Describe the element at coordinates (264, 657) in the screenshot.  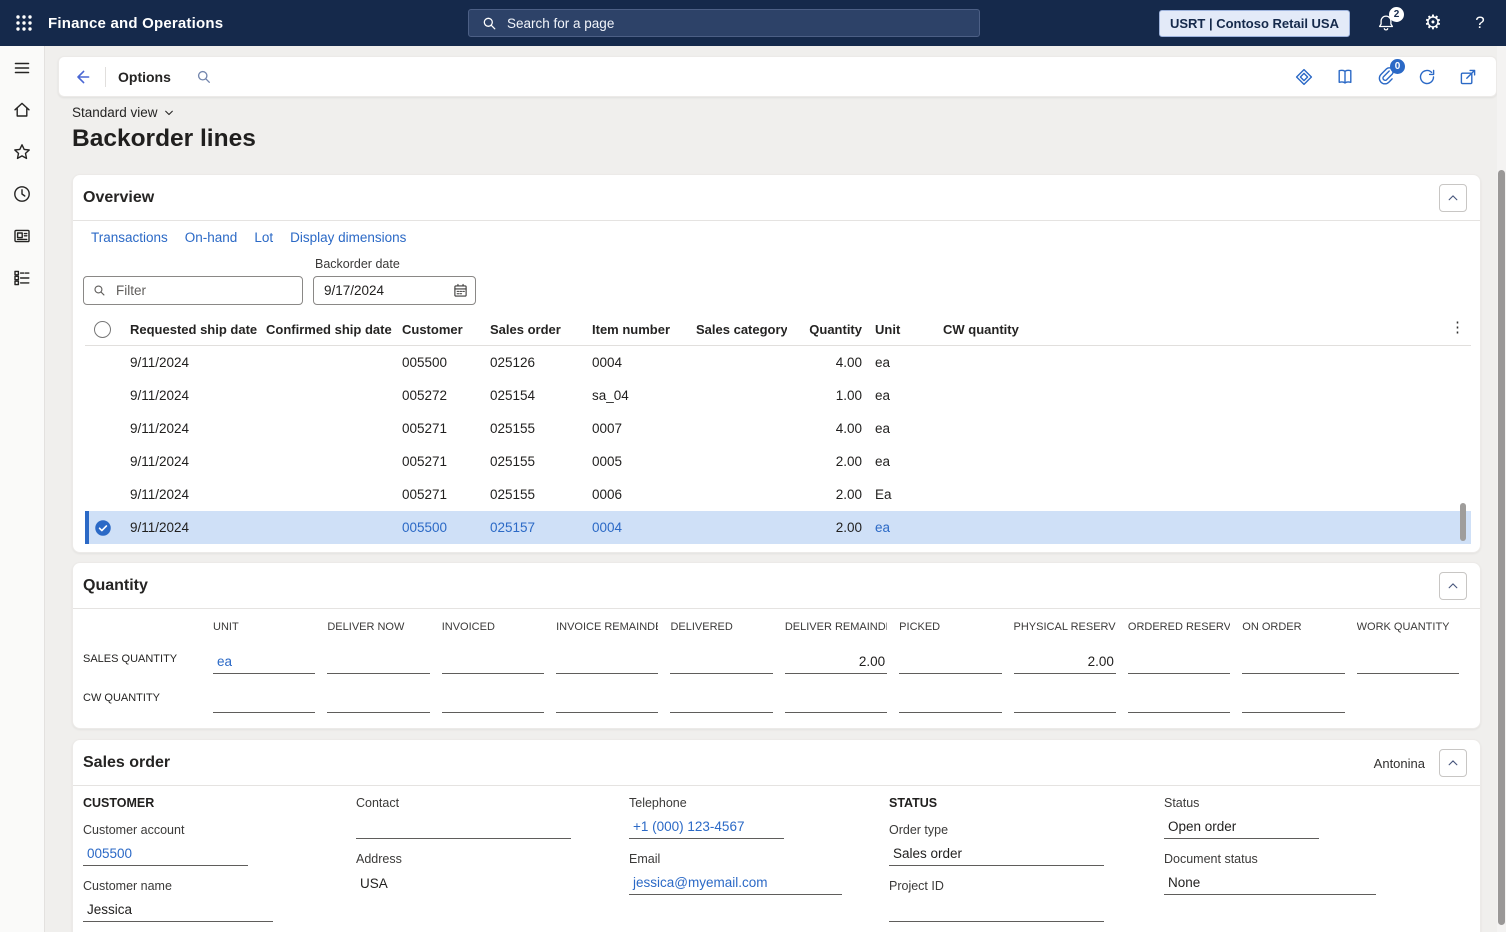
I see `qty-field-unit-sales-quantity: ea` at that location.